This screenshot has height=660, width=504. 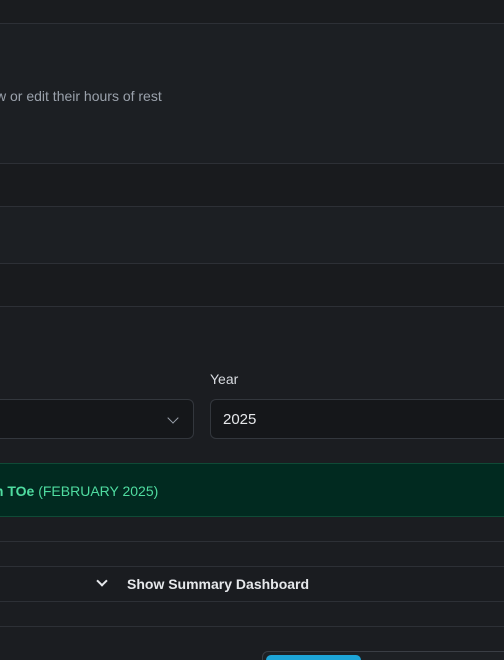 I want to click on crew-month-banner: m TOe (FEBRUARY 2025), so click(x=252, y=490).